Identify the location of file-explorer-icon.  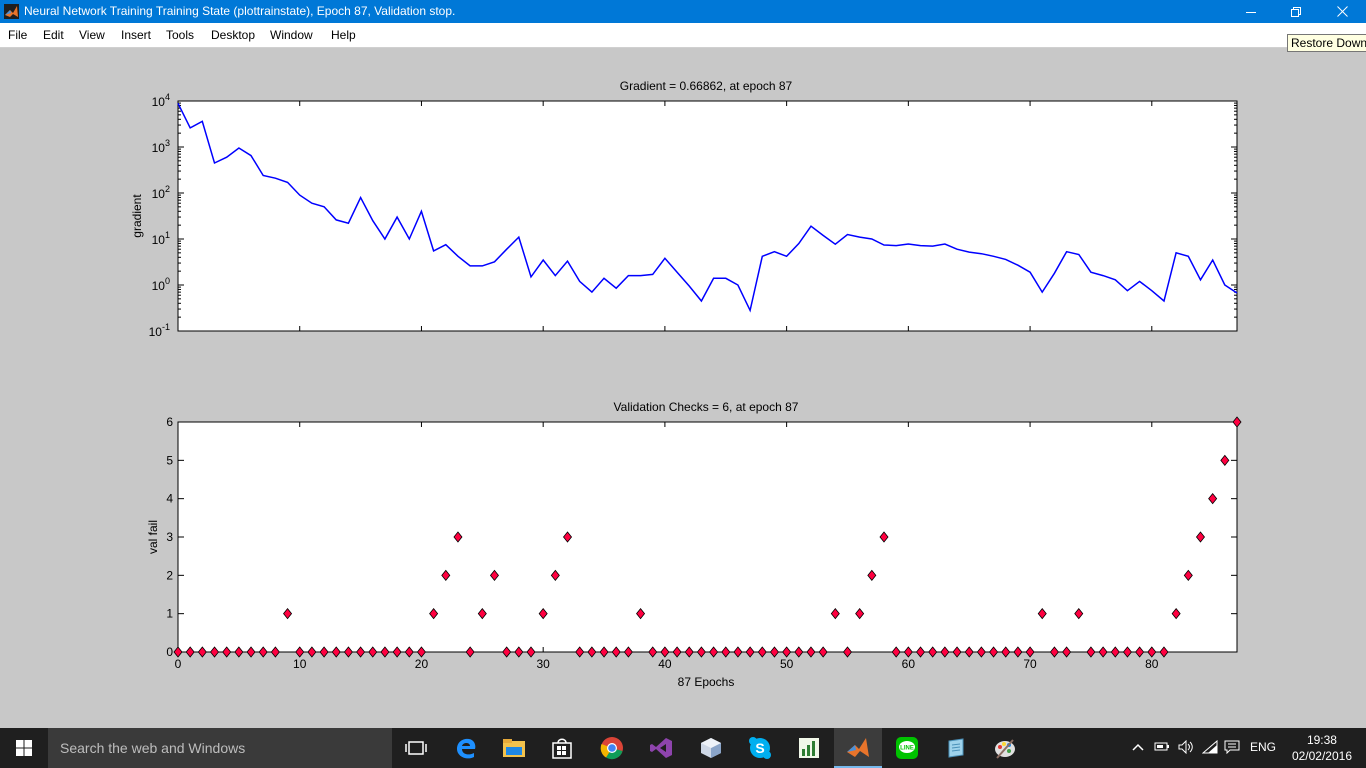
(514, 748).